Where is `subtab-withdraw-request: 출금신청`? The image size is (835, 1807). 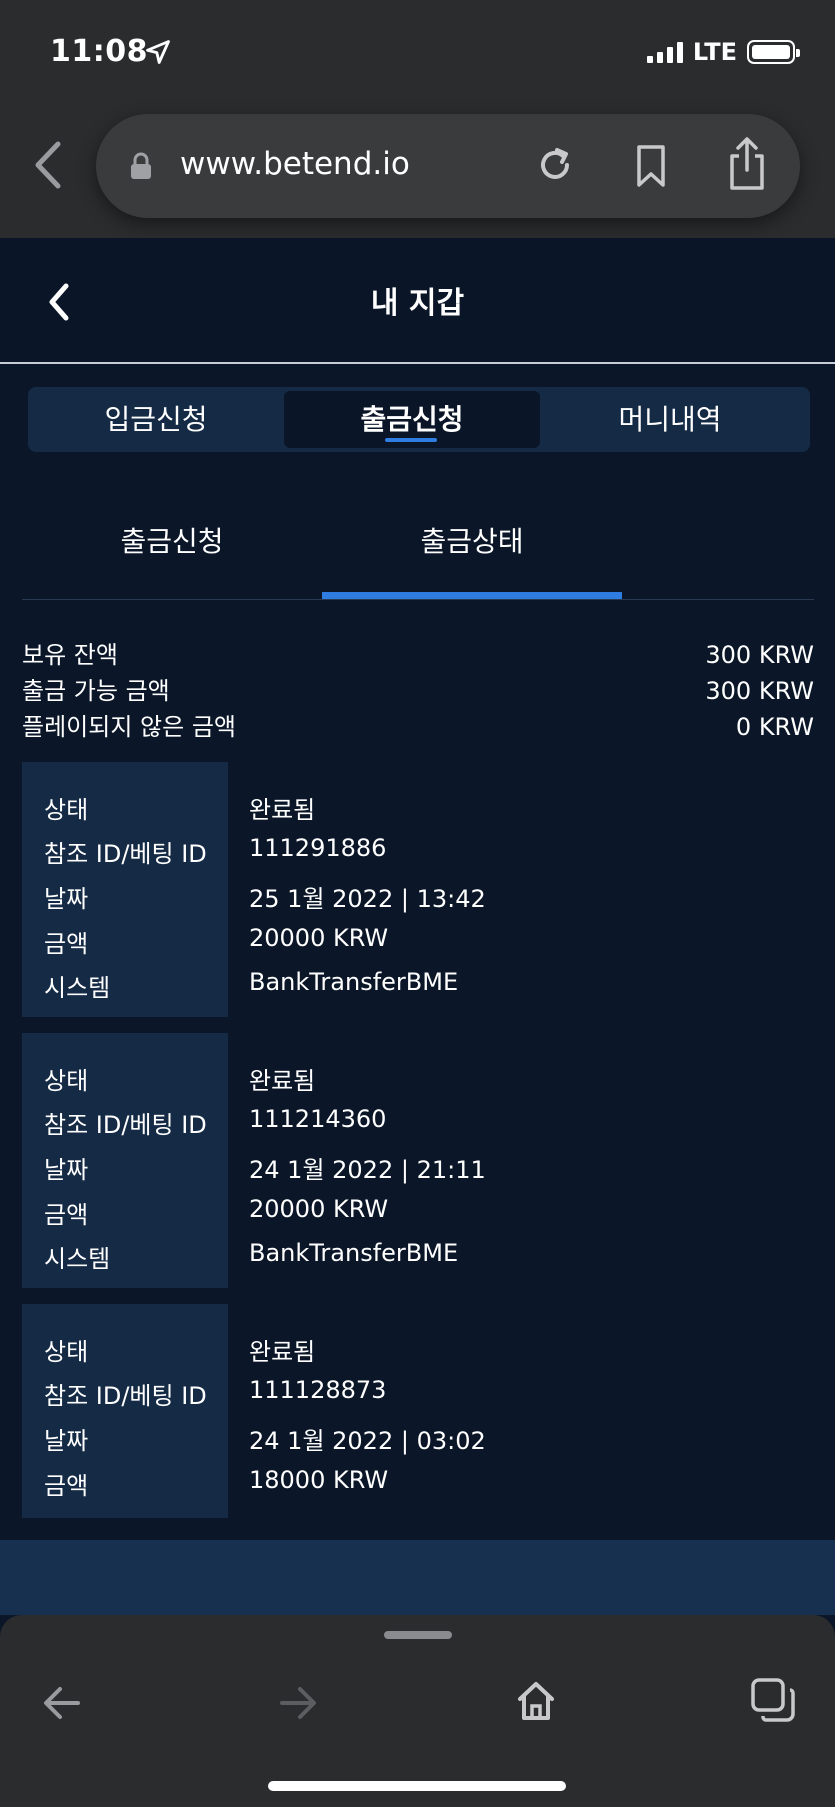 subtab-withdraw-request: 출금신청 is located at coordinates (172, 540).